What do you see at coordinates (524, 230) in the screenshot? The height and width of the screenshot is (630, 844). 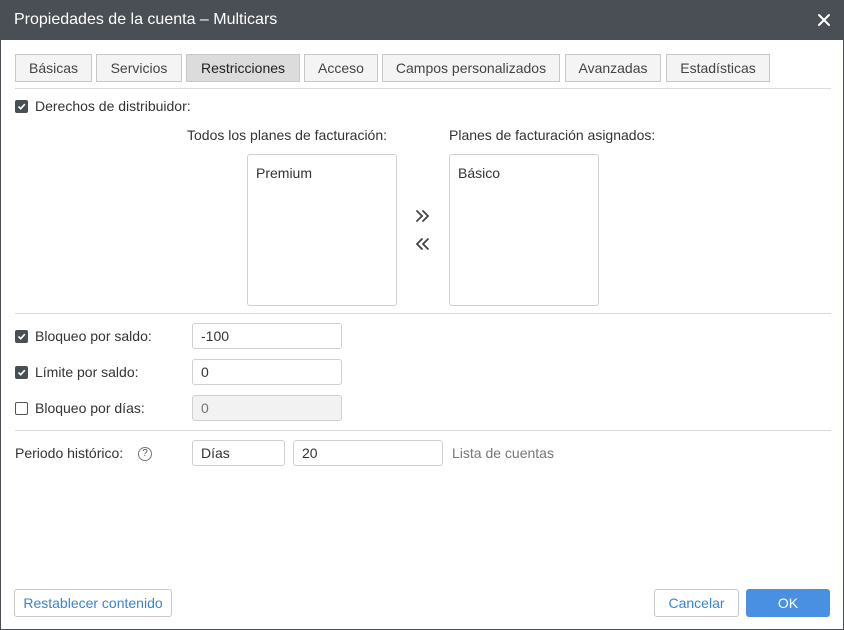 I see `assigned-plans-list: Básico` at bounding box center [524, 230].